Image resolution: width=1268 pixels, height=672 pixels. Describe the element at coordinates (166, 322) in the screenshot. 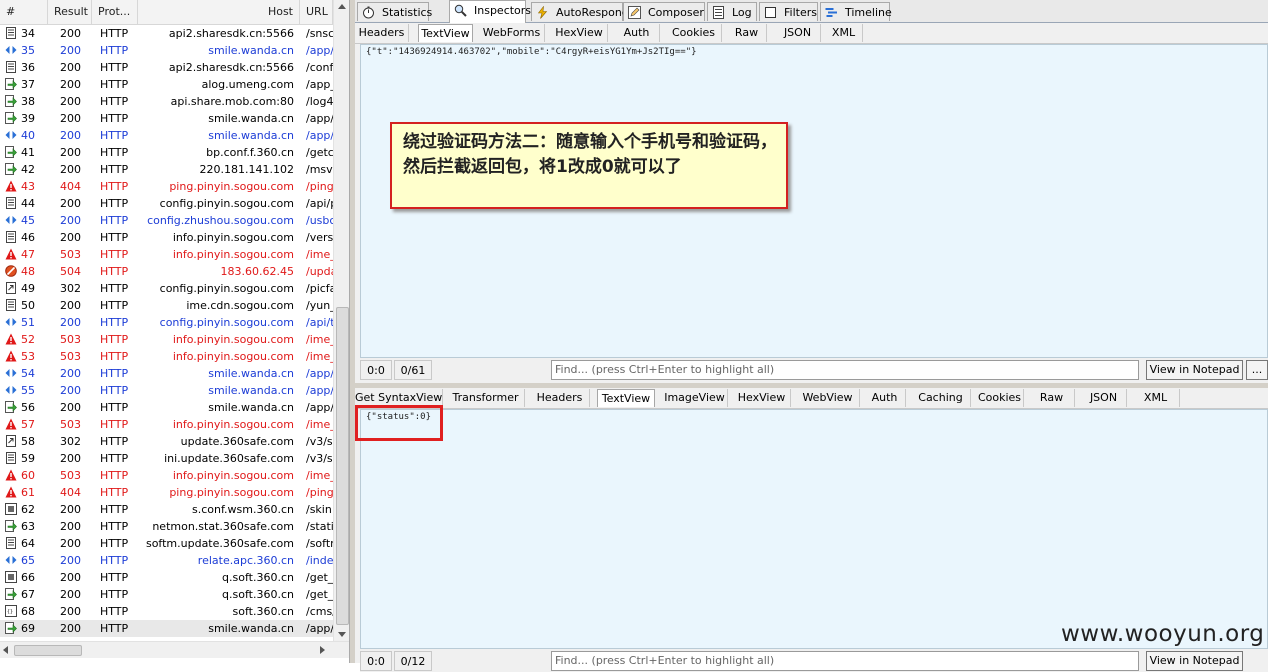

I see `session-row: 51 200 HTTP config.pinyin.sogou.com/api/t` at that location.